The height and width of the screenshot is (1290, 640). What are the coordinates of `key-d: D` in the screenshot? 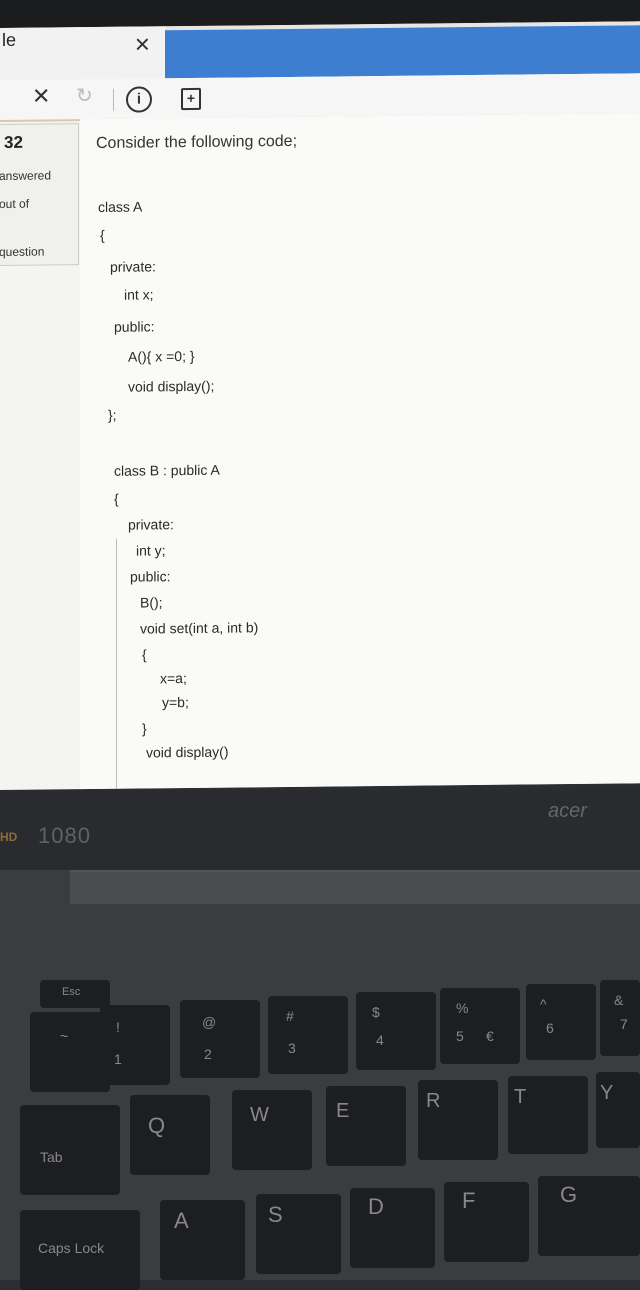 It's located at (392, 1228).